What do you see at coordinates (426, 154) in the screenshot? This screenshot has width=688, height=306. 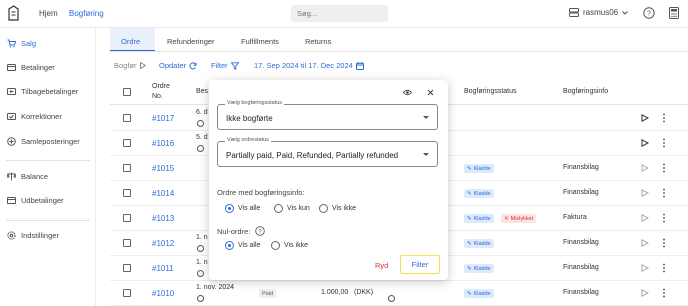 I see `dropdown-caret-icon` at bounding box center [426, 154].